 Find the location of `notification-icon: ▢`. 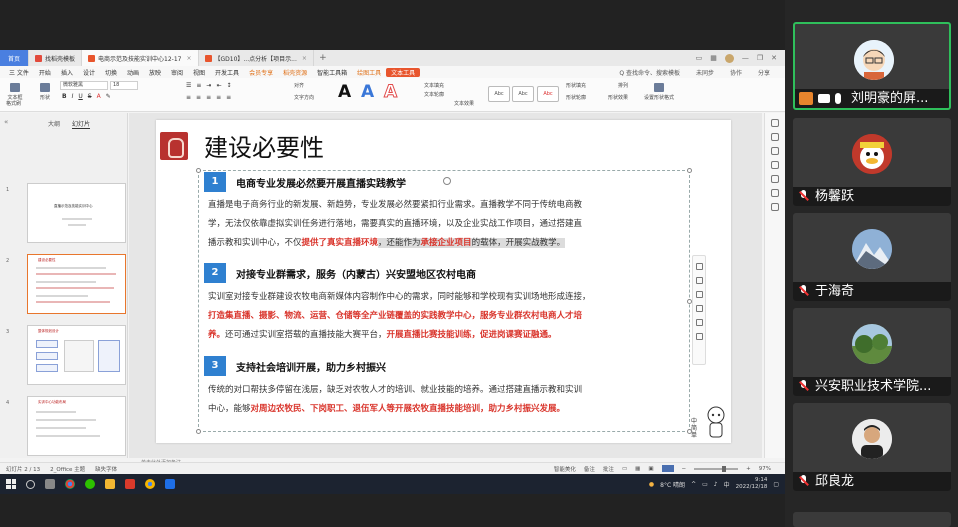

notification-icon: ▢ is located at coordinates (776, 484).